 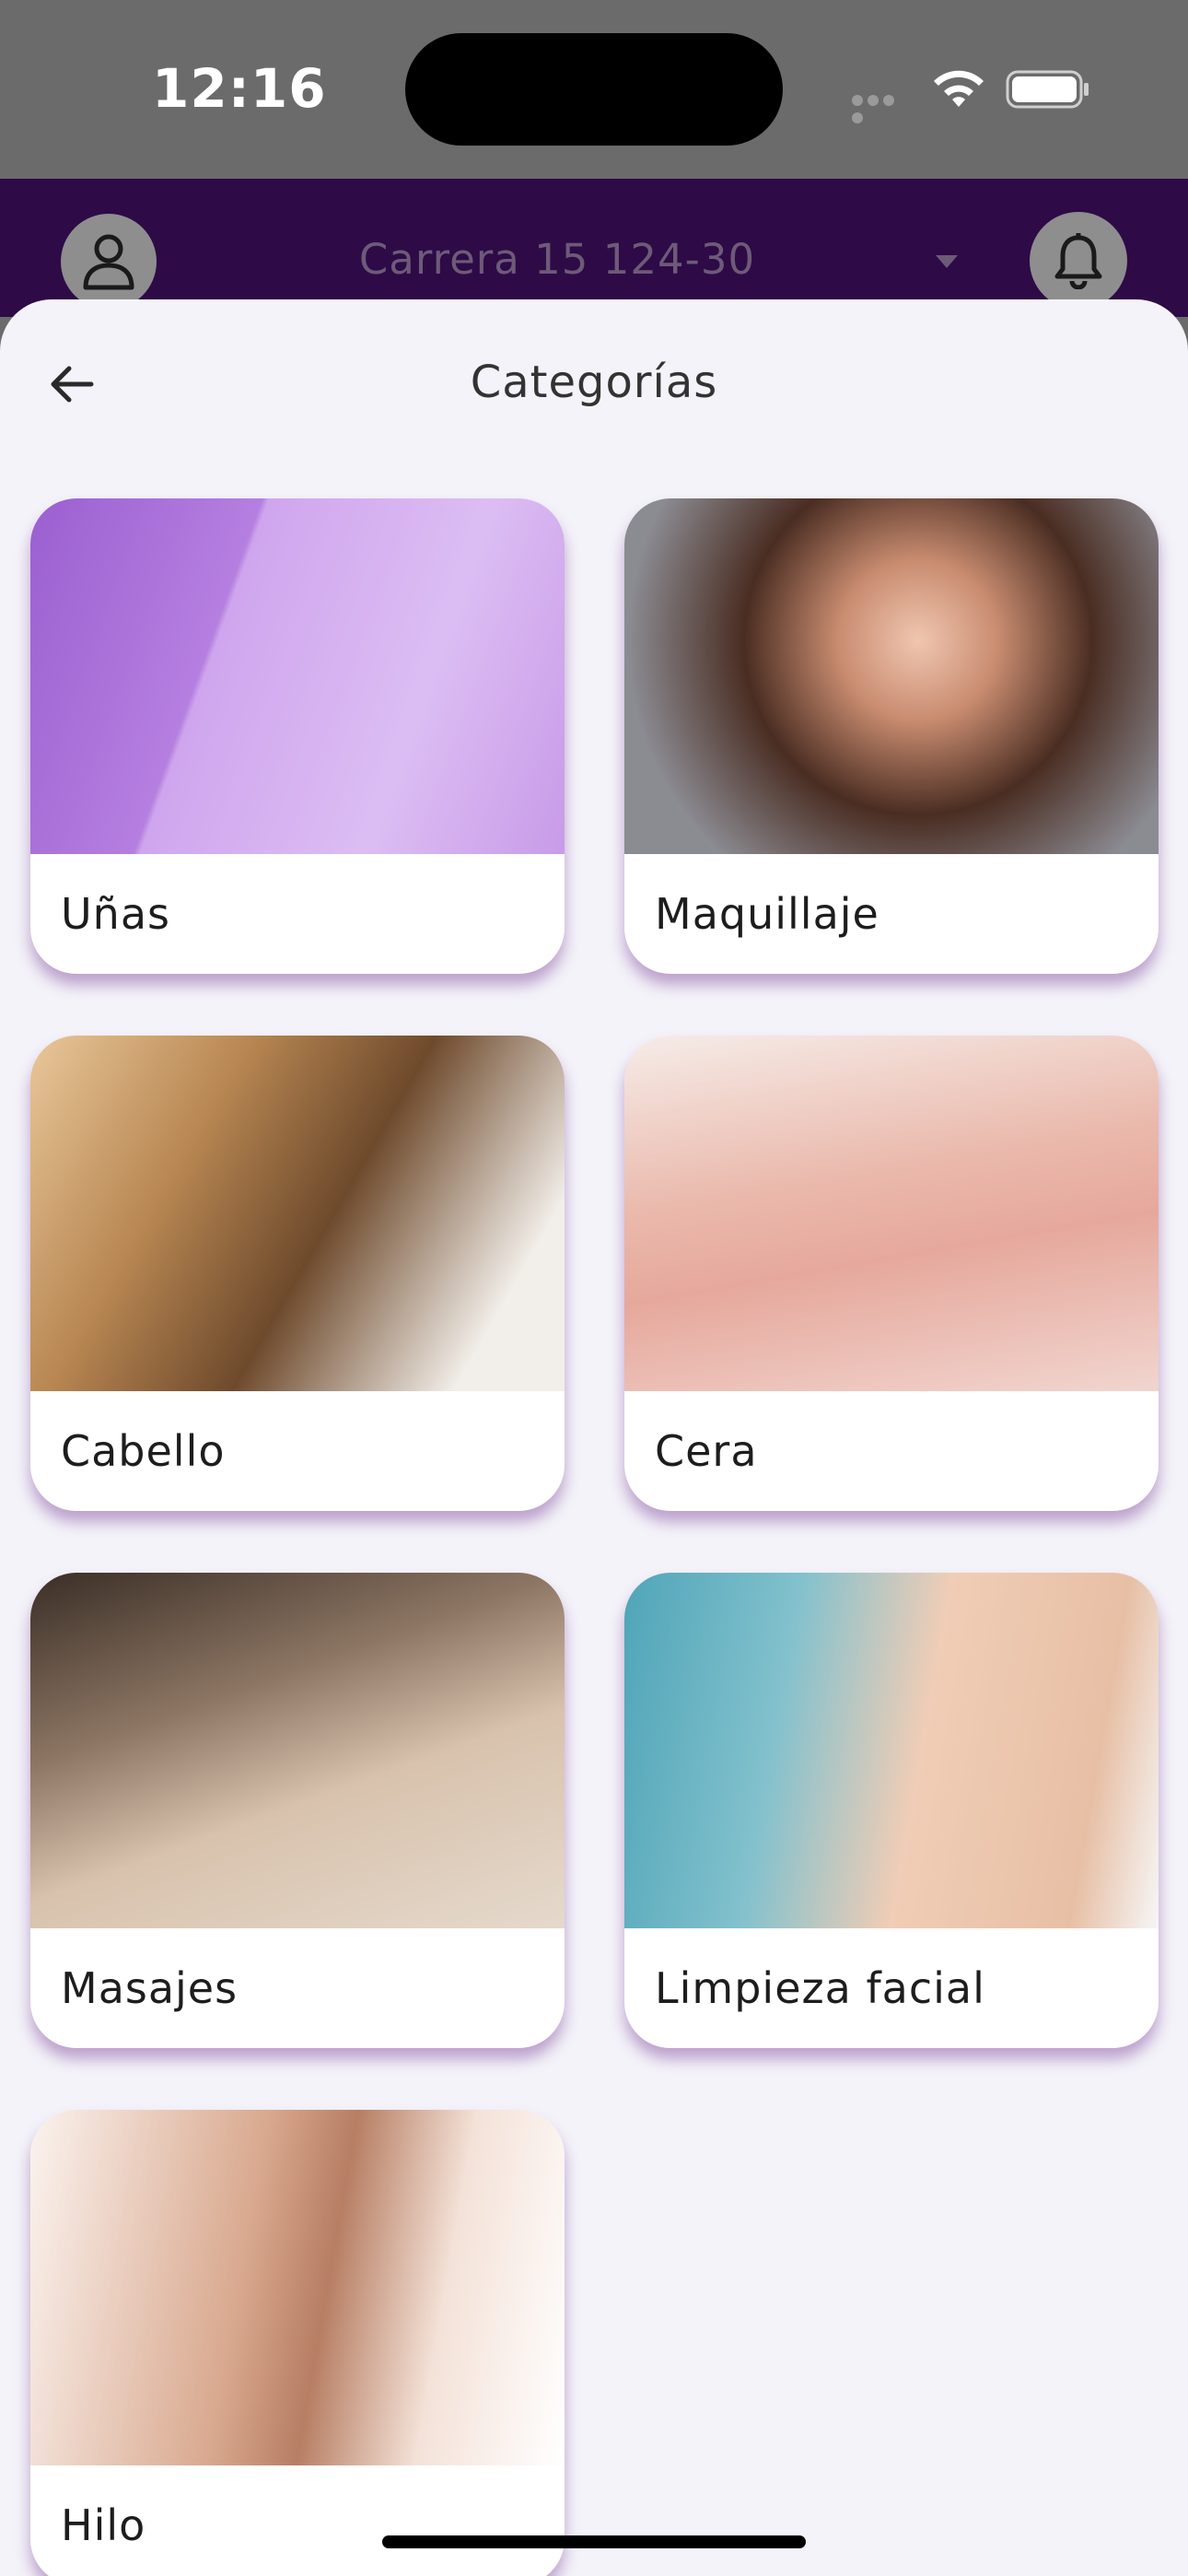 What do you see at coordinates (820, 1988) in the screenshot?
I see `category-label: Limpieza facial` at bounding box center [820, 1988].